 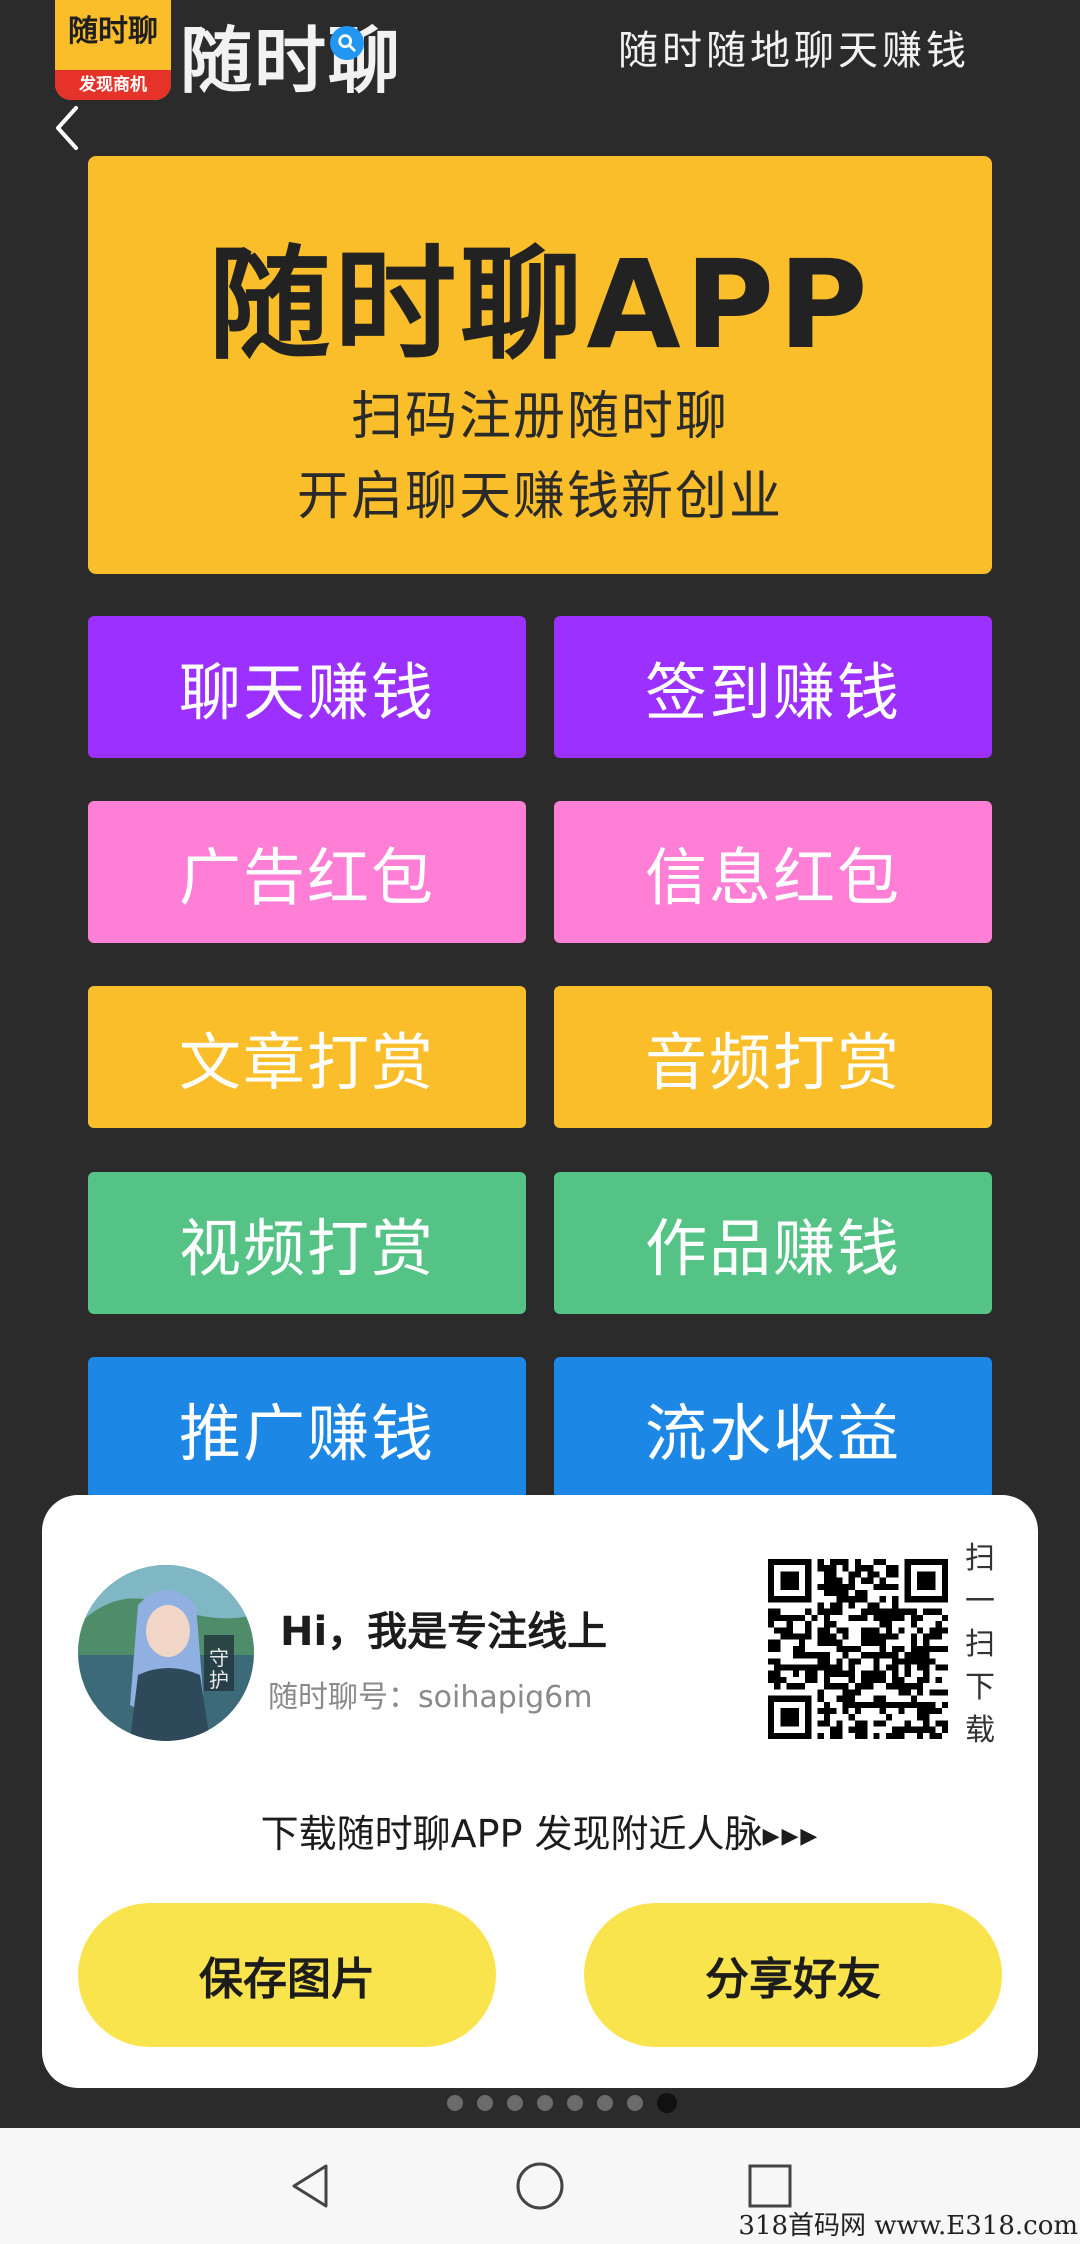 I want to click on greeting-text: Hi，我是专注线上, so click(x=444, y=1632).